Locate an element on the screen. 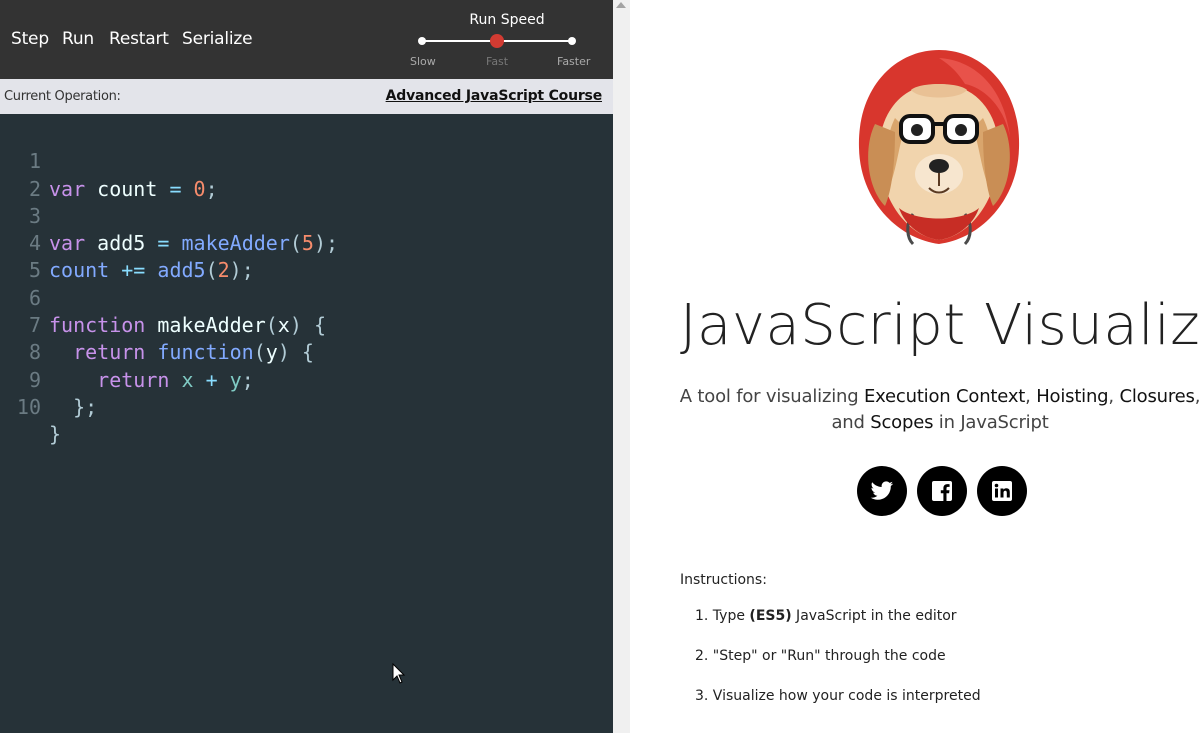 The image size is (1202, 733). tagline-text: in JavaScript is located at coordinates (991, 422).